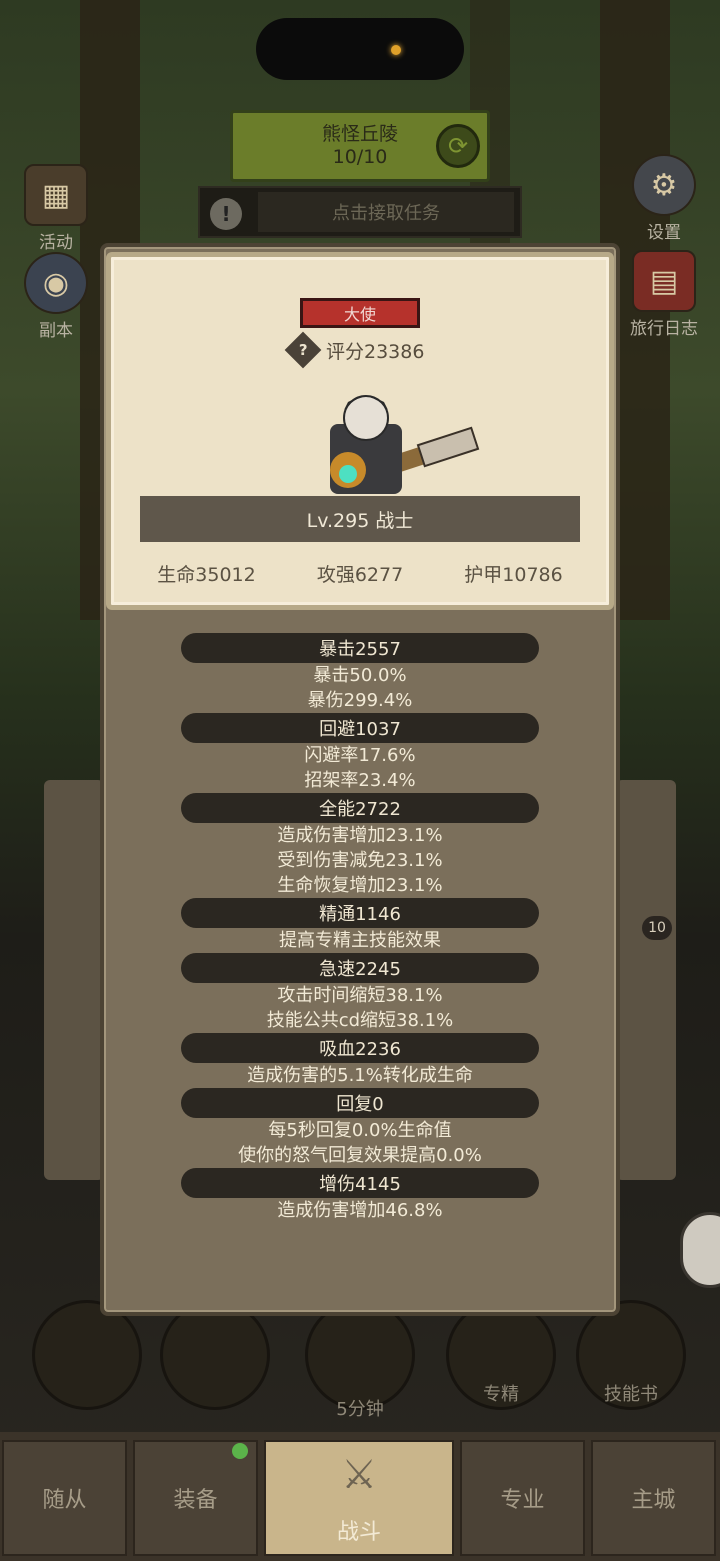 Image resolution: width=720 pixels, height=1561 pixels. I want to click on gear-icon, so click(700, 1250).